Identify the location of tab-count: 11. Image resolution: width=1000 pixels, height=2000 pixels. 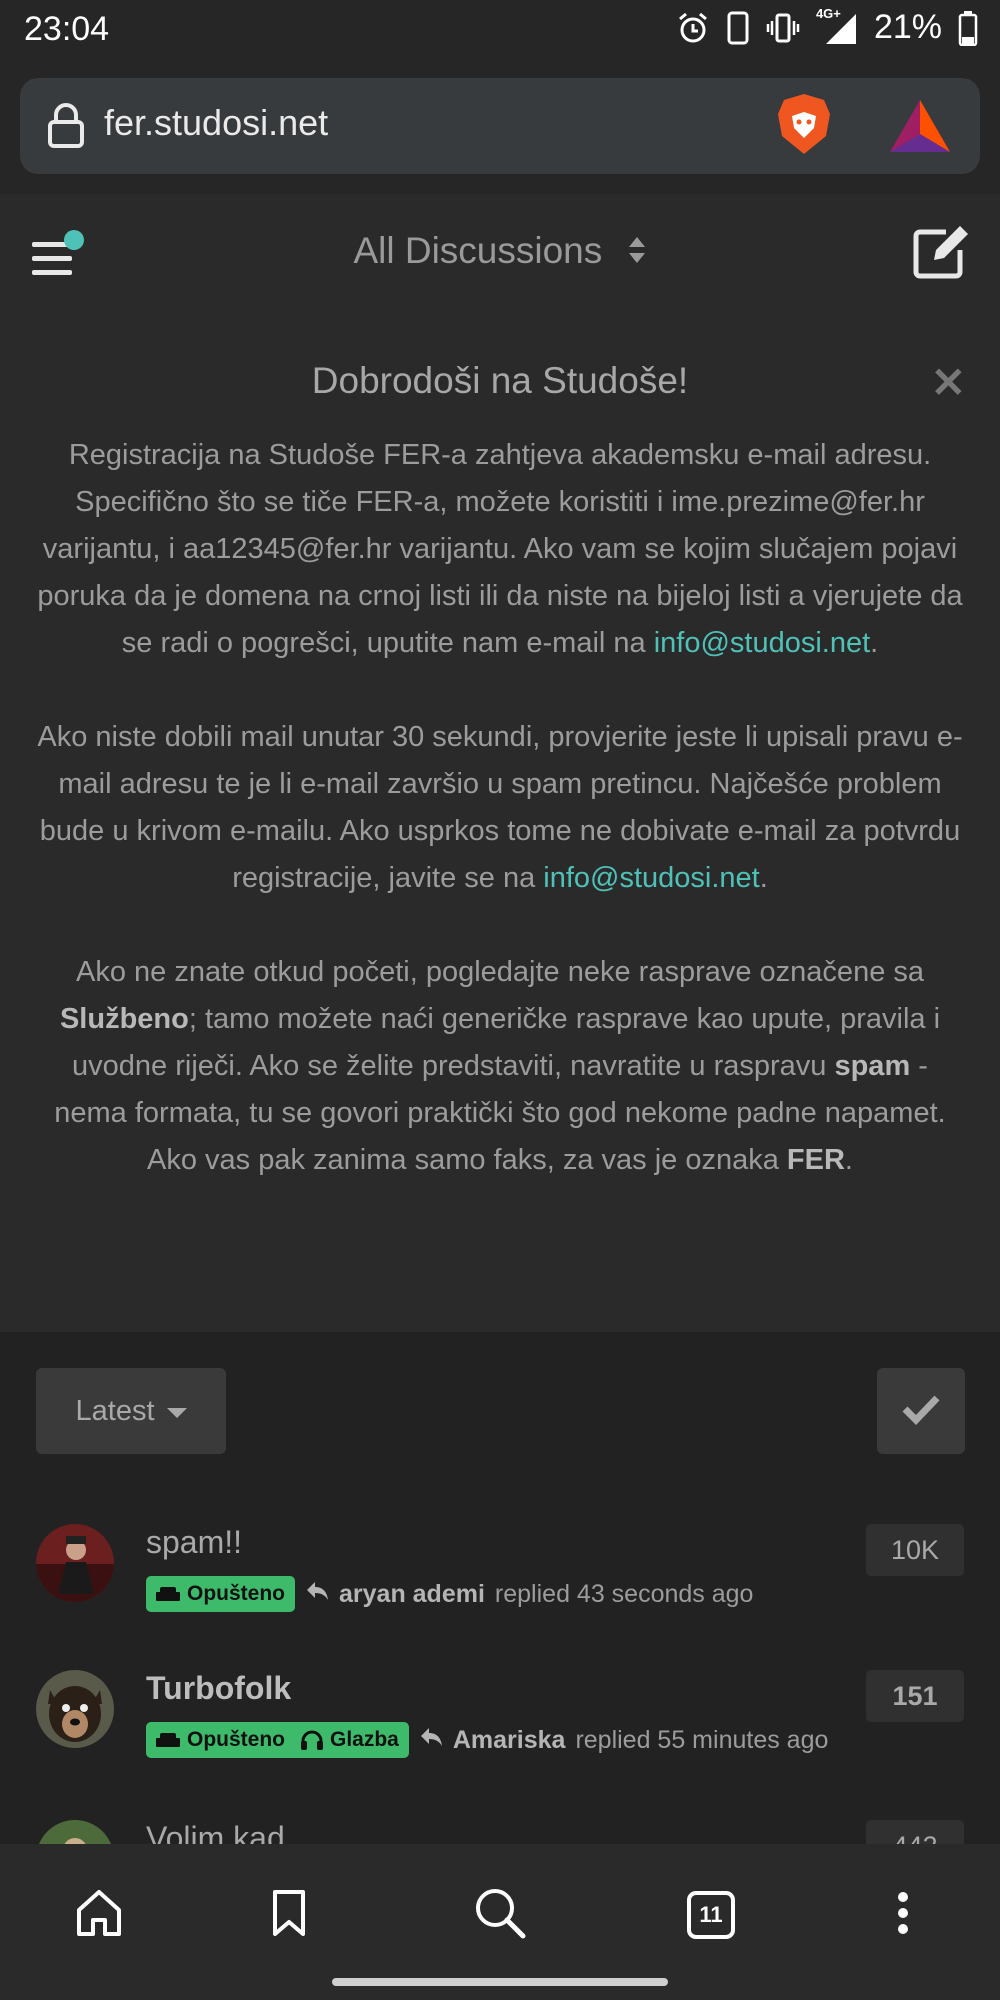
(711, 1914).